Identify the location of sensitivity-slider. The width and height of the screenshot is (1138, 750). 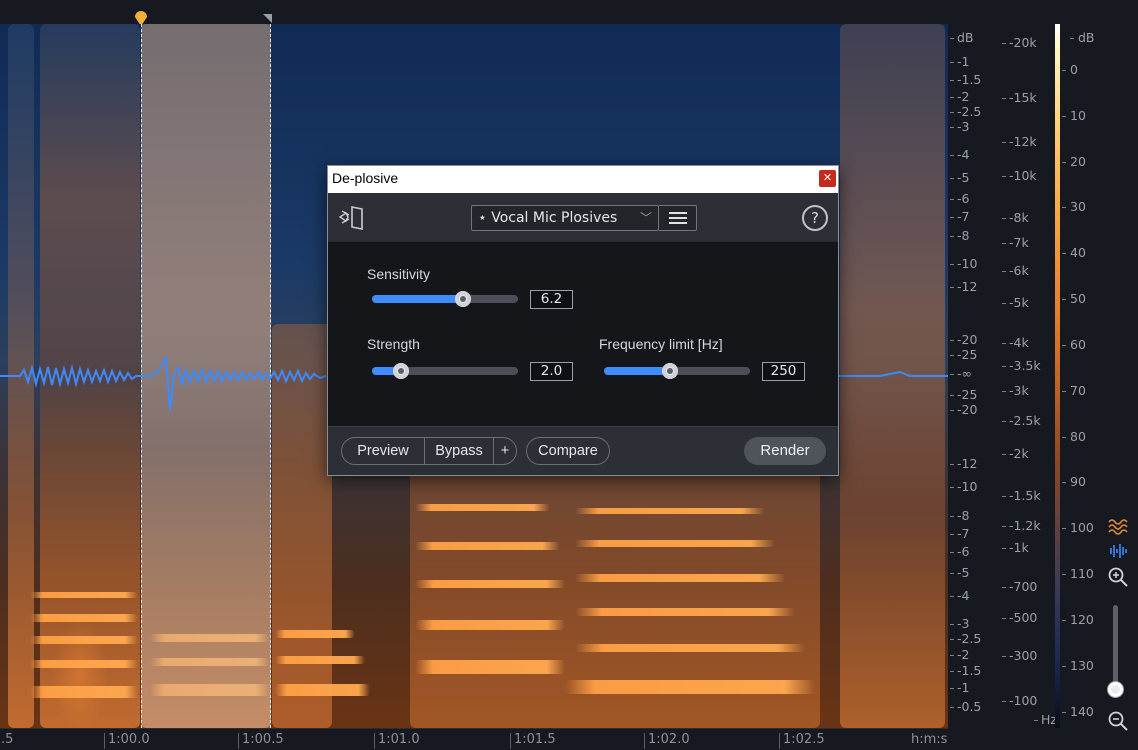
(445, 299).